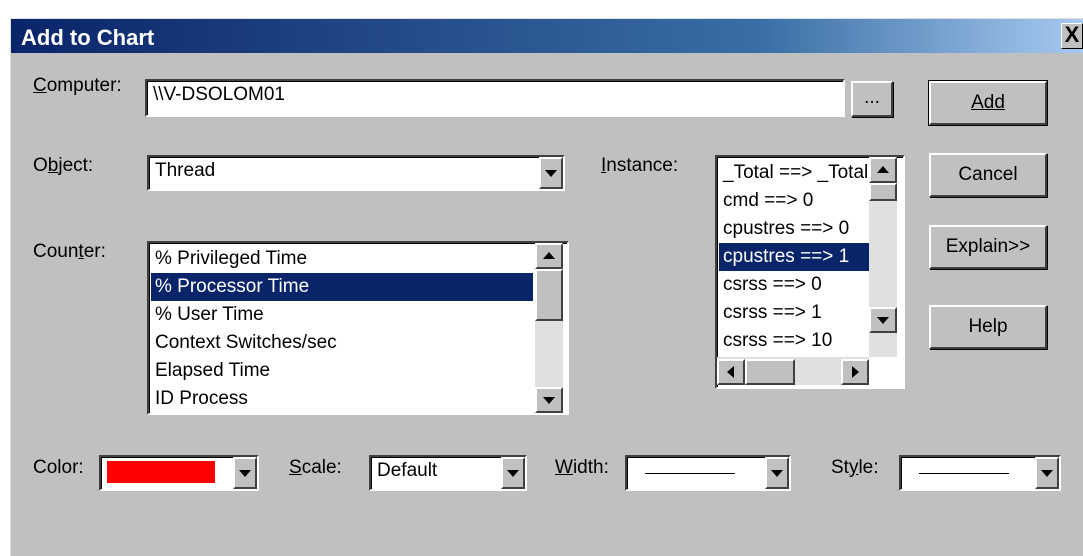  What do you see at coordinates (964, 473) in the screenshot?
I see `style-line-sample` at bounding box center [964, 473].